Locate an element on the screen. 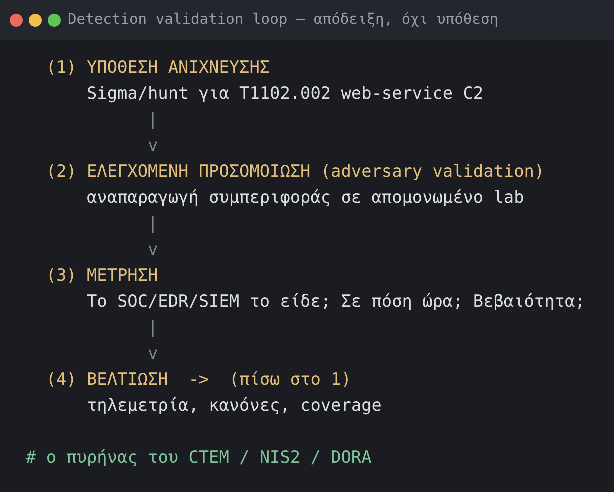 Image resolution: width=614 pixels, height=492 pixels. step-heading: (3) ΜΕΤΡΗΣΗ is located at coordinates (102, 275).